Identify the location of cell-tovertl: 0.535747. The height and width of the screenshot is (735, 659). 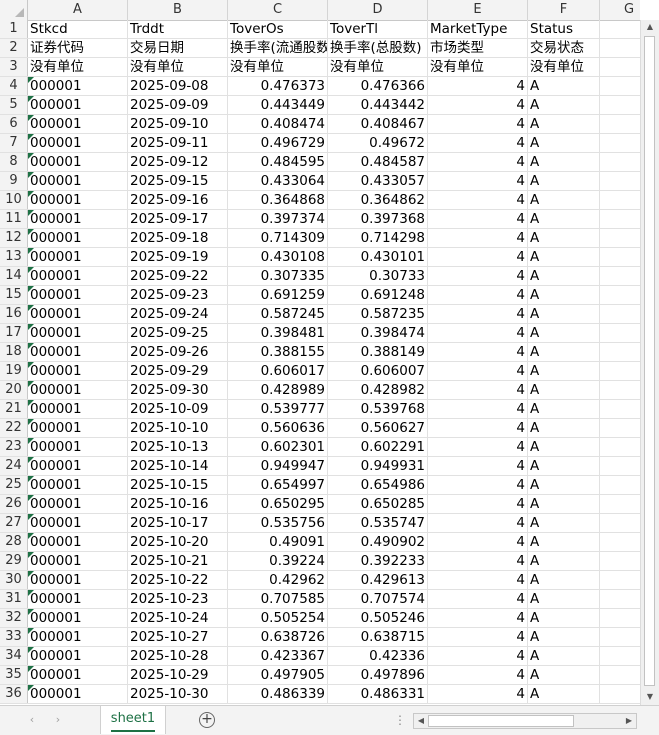
(378, 523).